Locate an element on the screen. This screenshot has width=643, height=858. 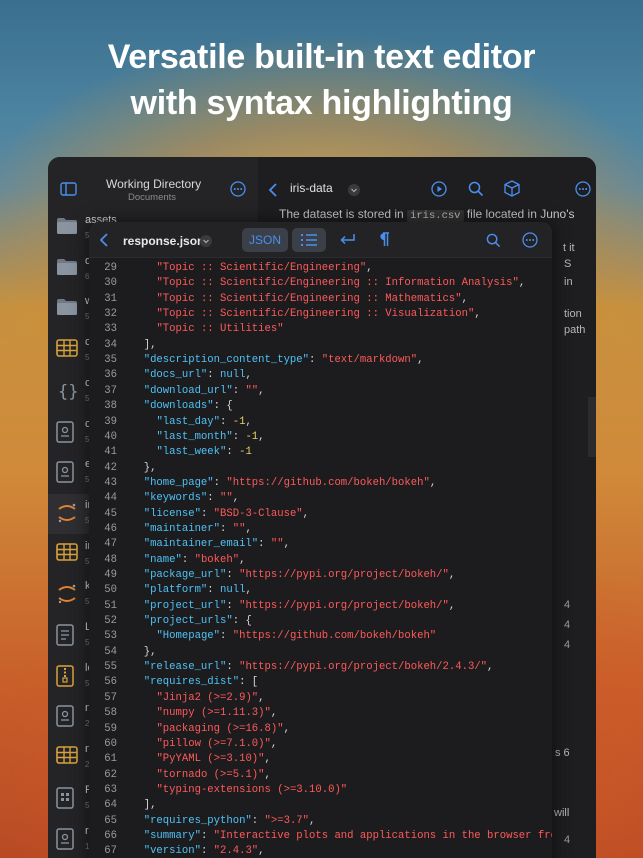
json-key-token: "keywords" is located at coordinates (175, 498).